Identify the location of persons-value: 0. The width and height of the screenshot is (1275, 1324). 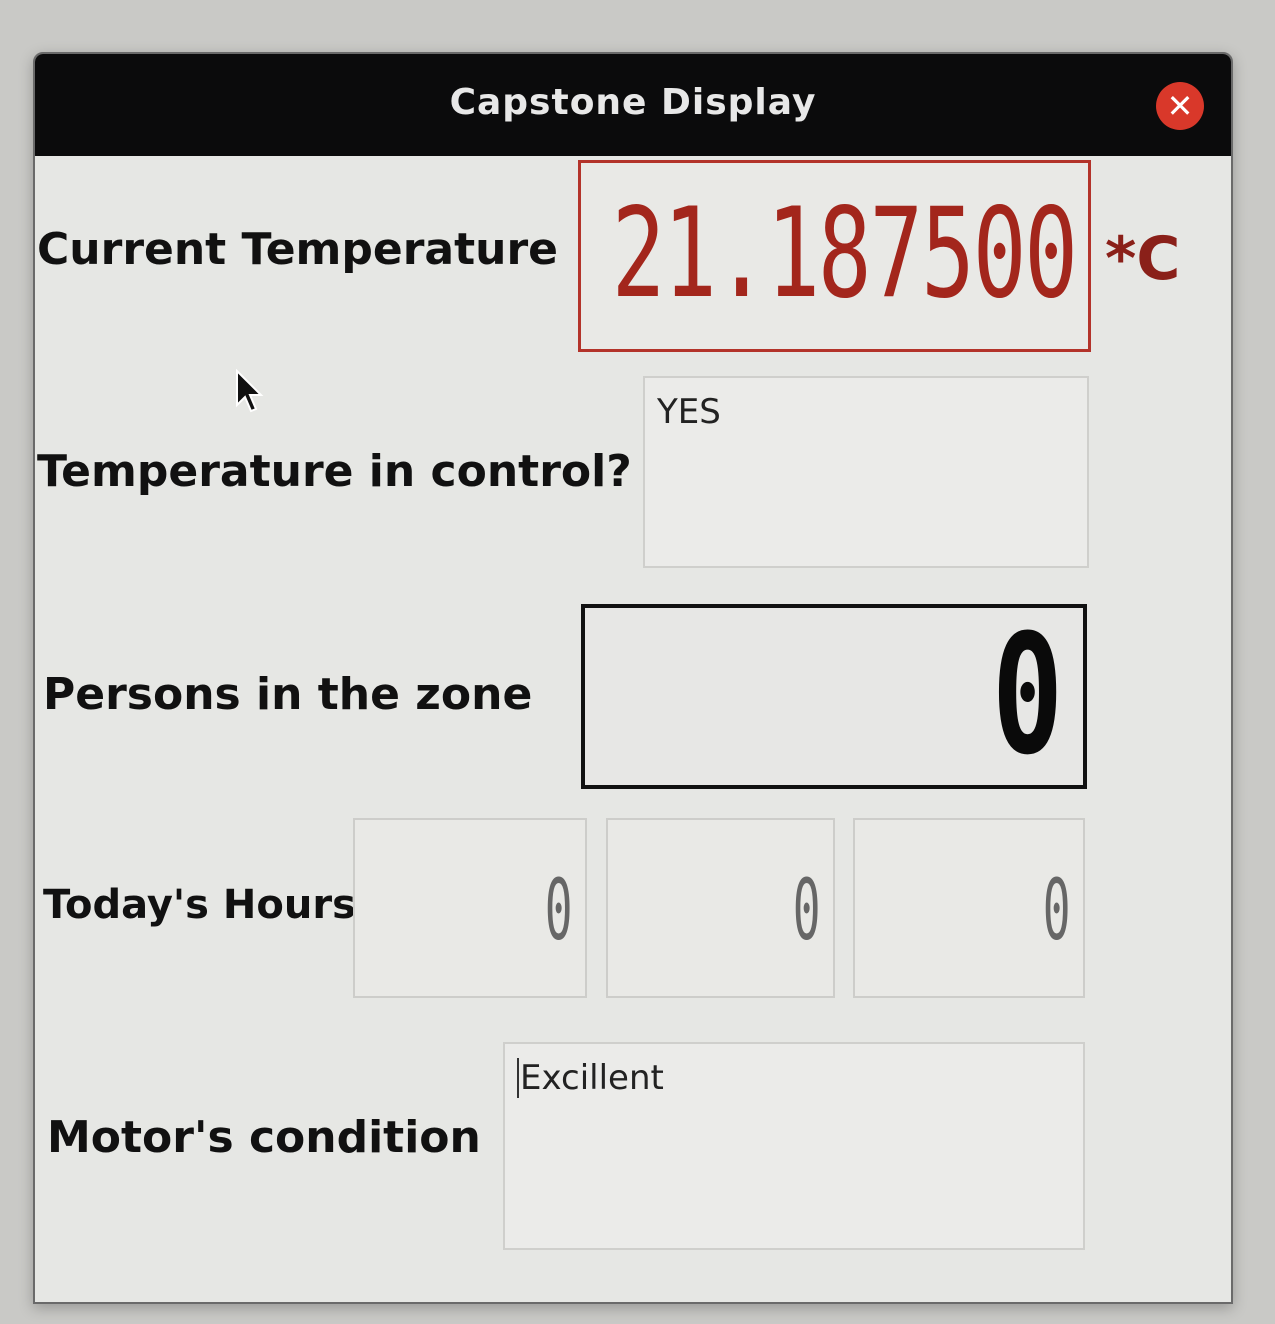
(1027, 695).